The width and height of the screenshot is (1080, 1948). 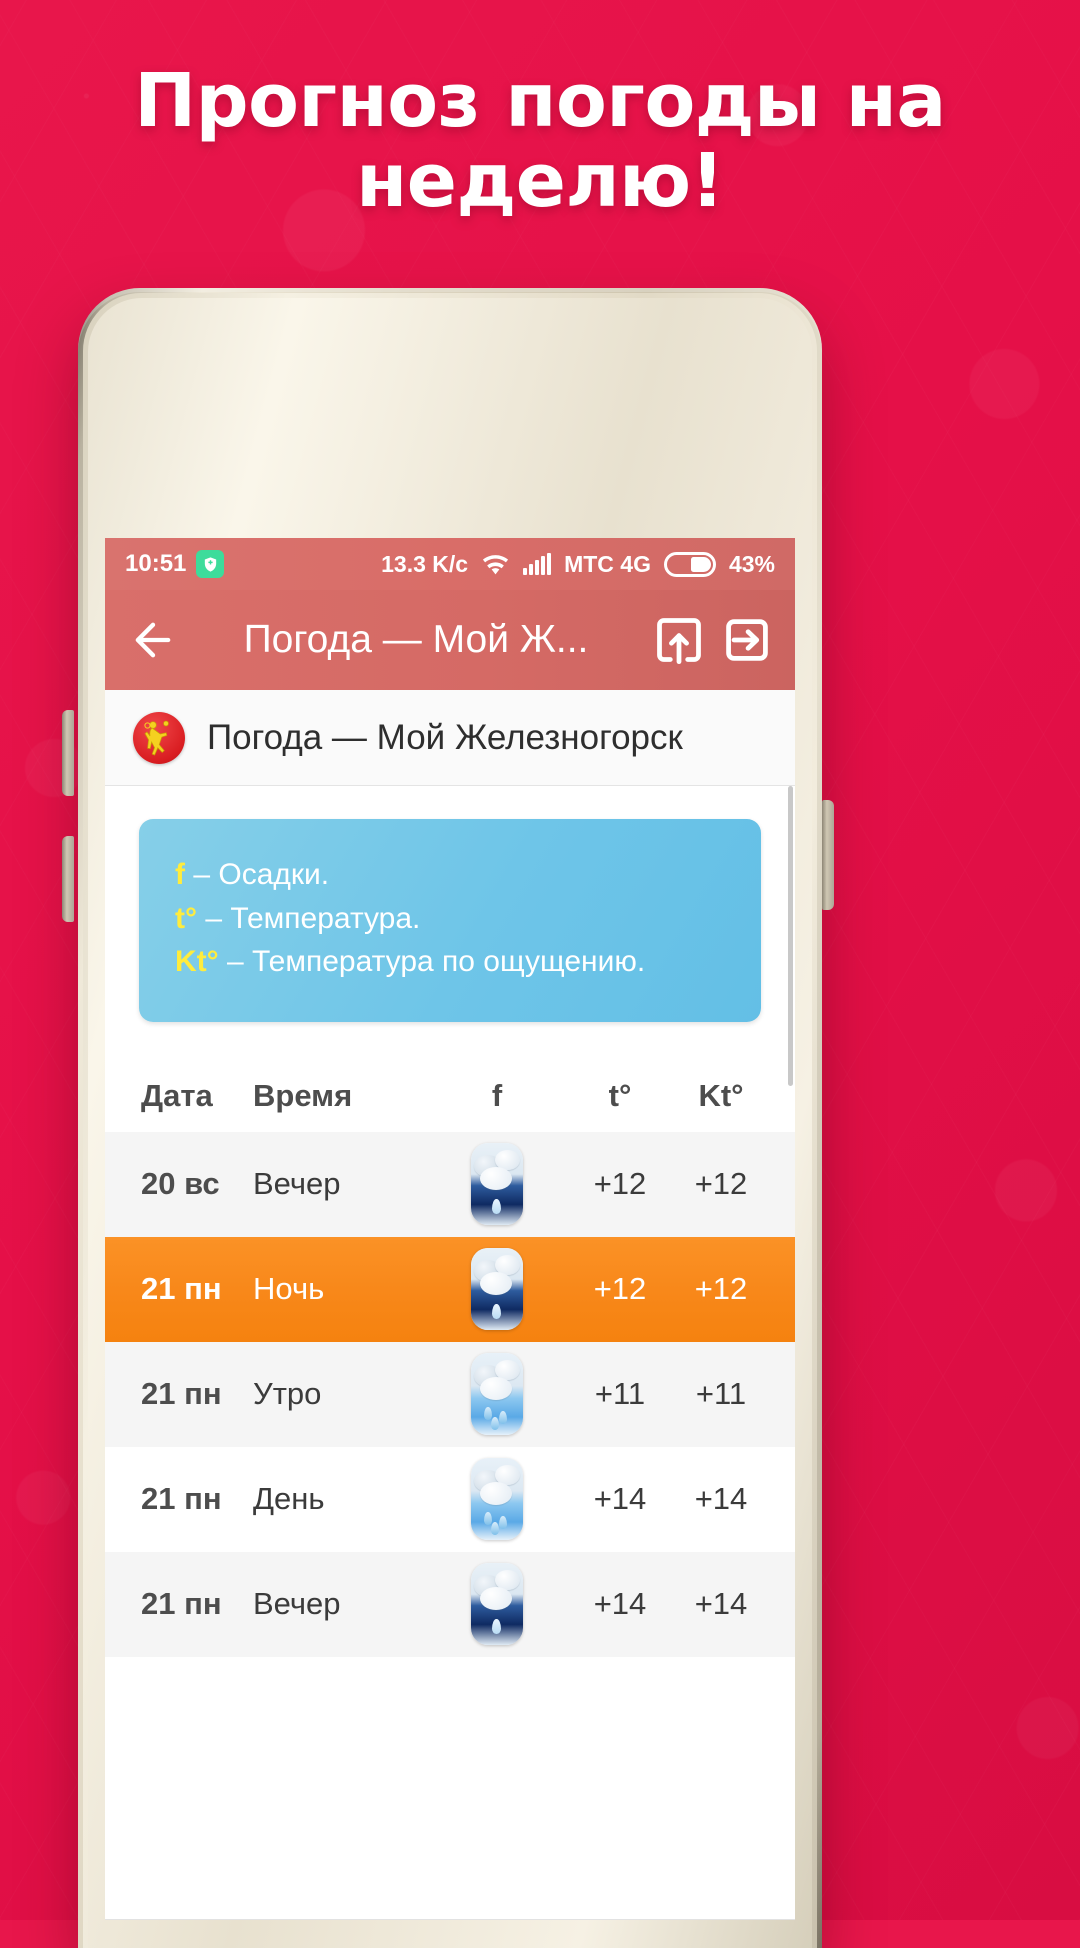 I want to click on status-time: 10:51, so click(x=156, y=563).